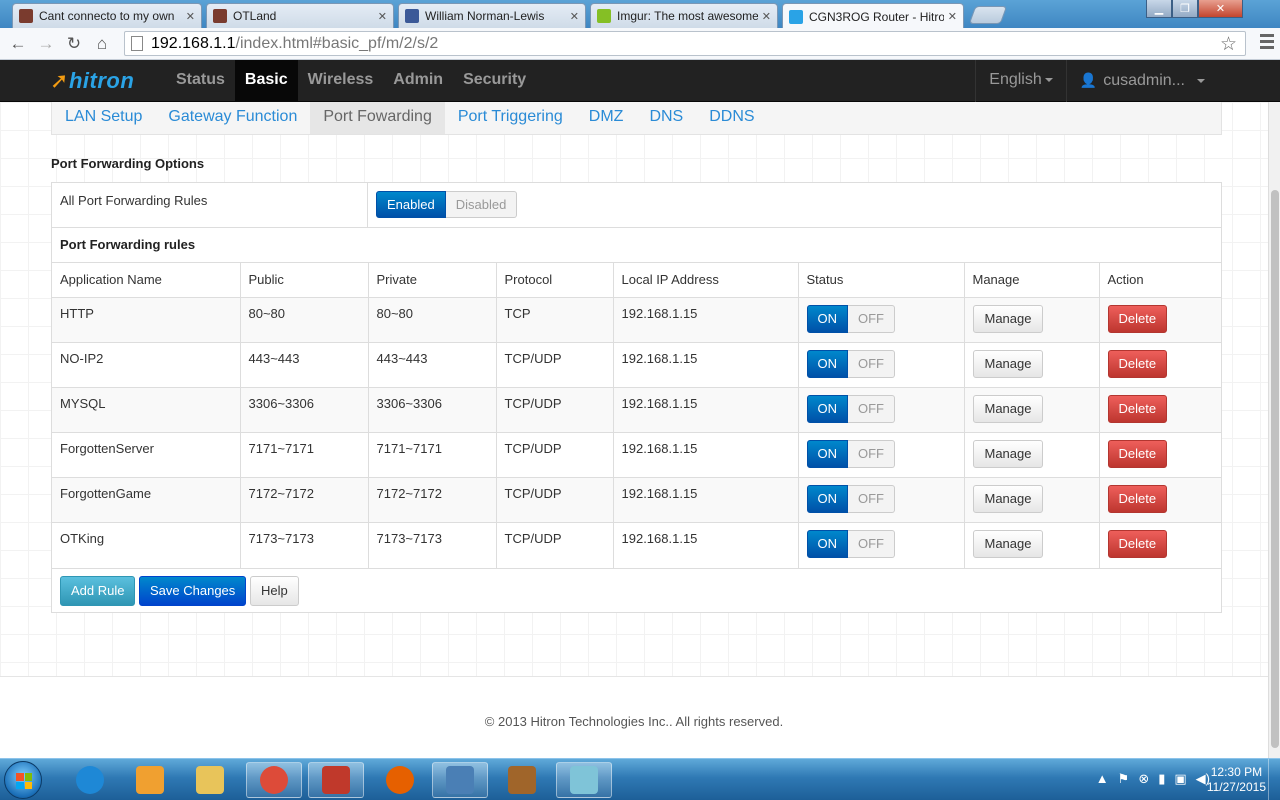  What do you see at coordinates (103, 118) in the screenshot?
I see `sub-nav-item: LAN Setup` at bounding box center [103, 118].